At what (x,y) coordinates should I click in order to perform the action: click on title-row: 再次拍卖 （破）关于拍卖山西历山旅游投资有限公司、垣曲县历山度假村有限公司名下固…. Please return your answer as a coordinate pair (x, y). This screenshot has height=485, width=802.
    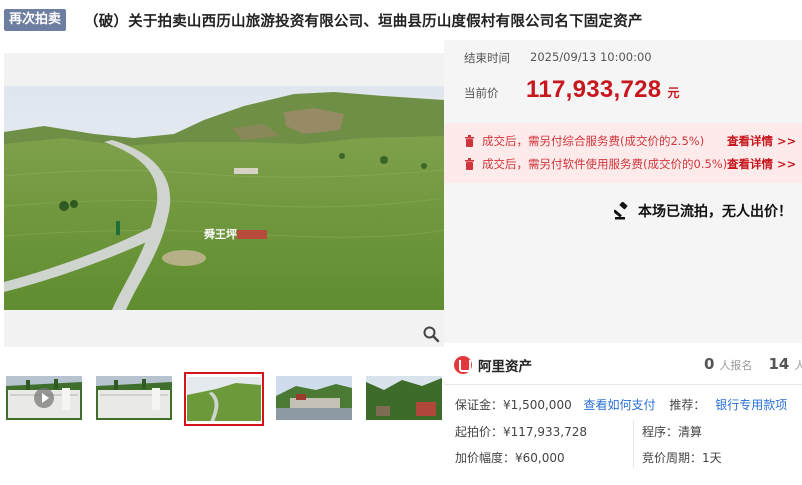
    Looking at the image, I should click on (403, 20).